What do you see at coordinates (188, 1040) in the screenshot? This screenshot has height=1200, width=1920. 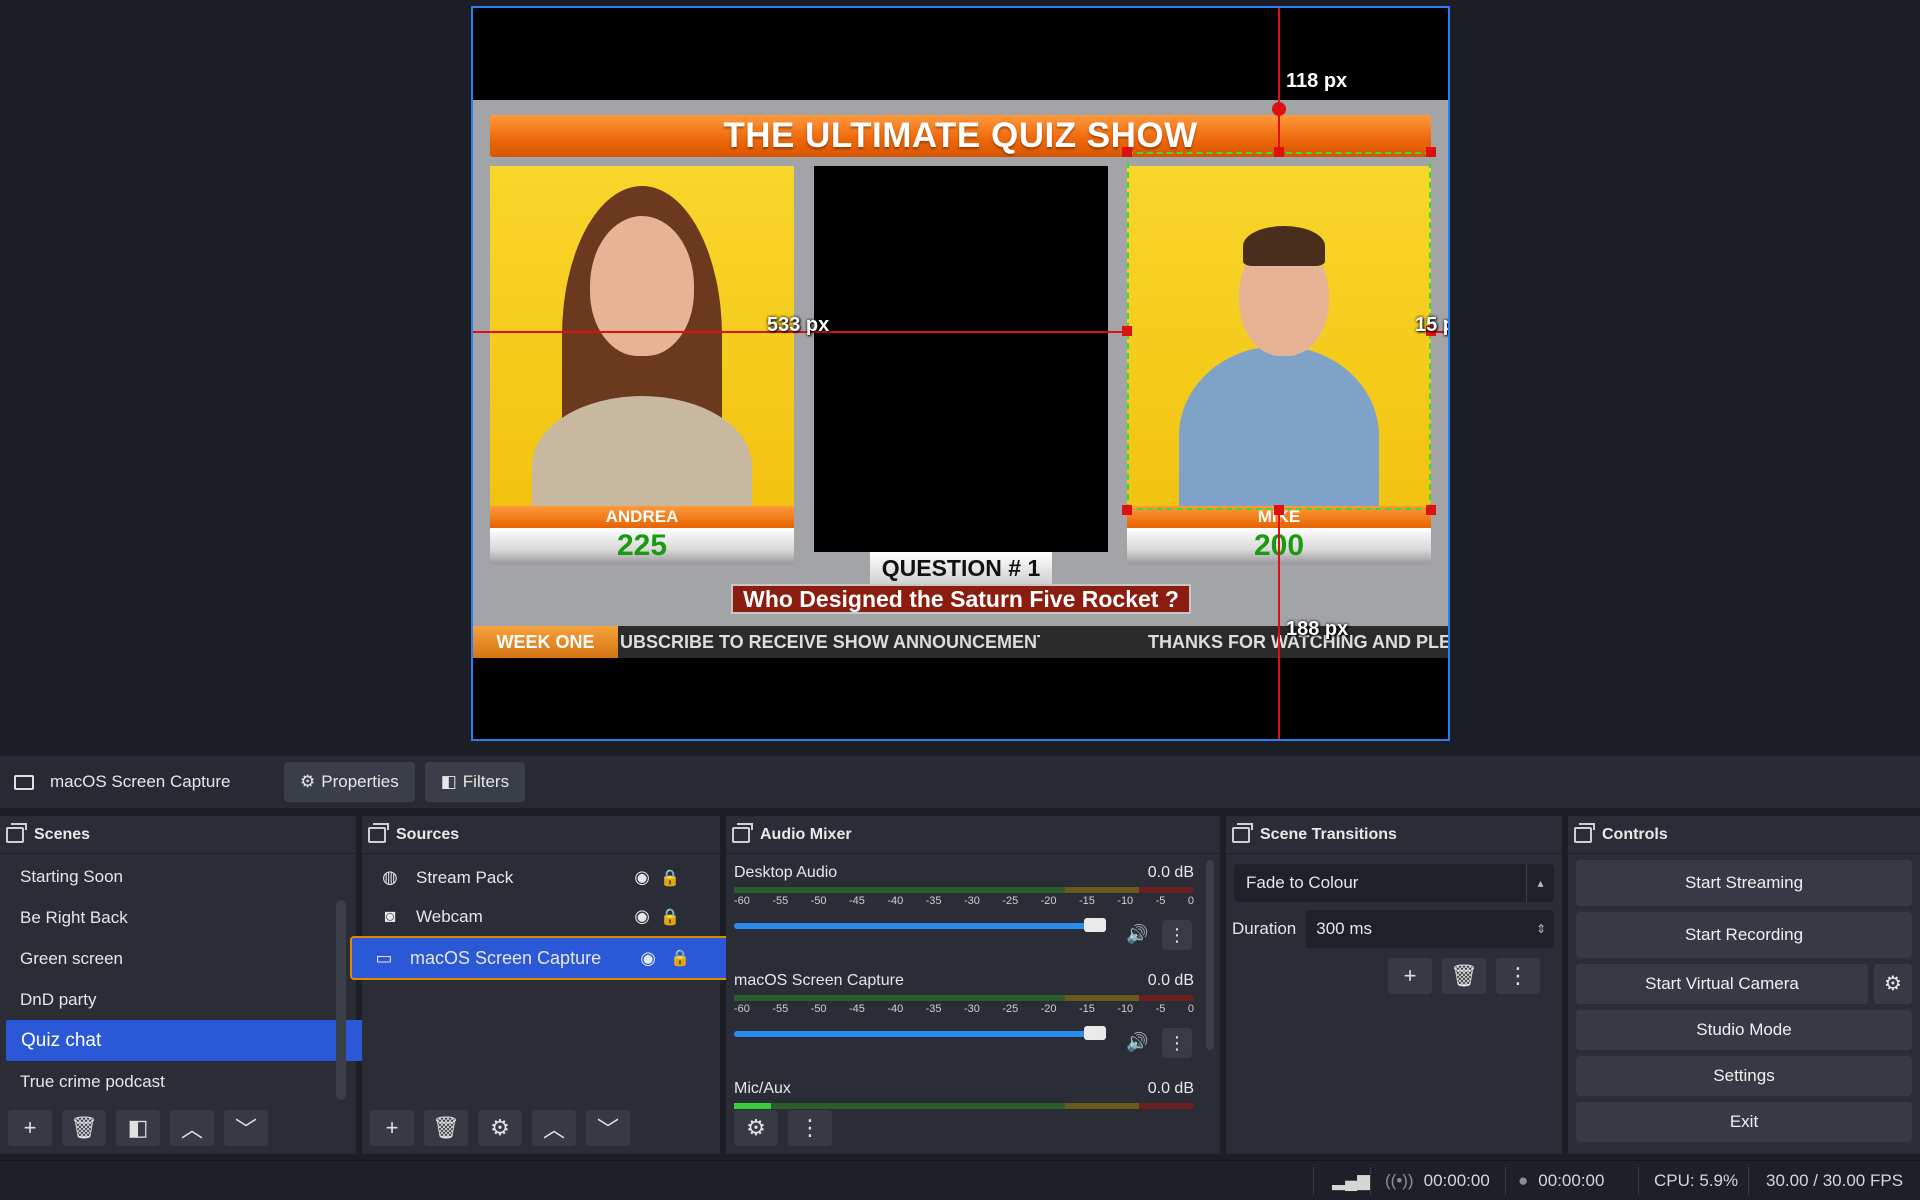 I see `scene-item-quiz-chat: Quiz chat` at bounding box center [188, 1040].